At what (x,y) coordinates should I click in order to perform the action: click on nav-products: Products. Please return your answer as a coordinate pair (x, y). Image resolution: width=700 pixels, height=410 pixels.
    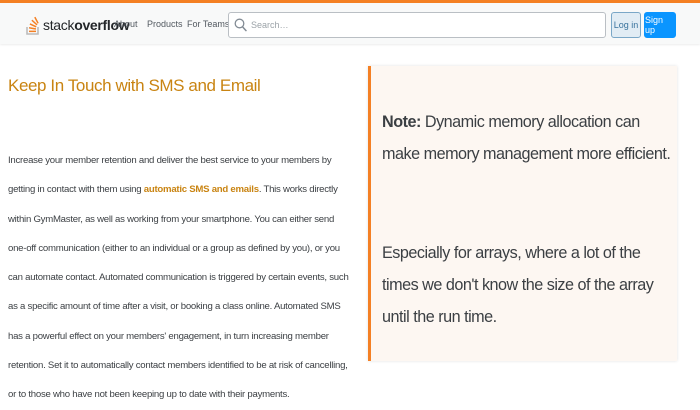
    Looking at the image, I should click on (165, 24).